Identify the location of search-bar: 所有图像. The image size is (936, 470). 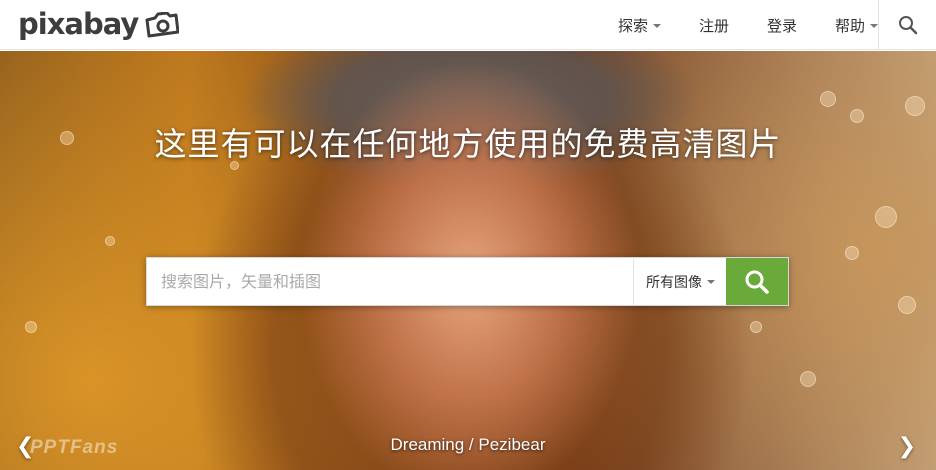
(467, 281).